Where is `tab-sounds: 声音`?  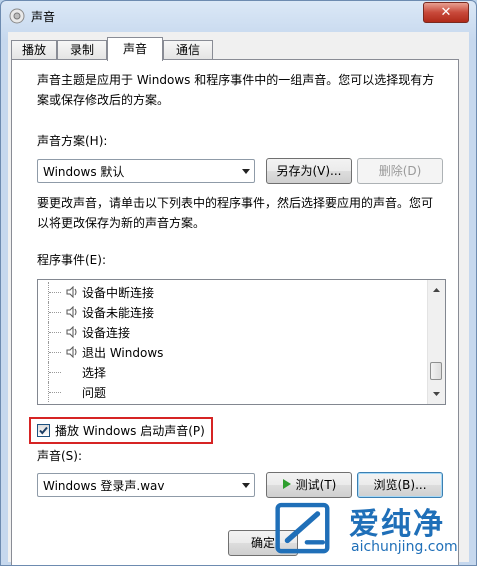
tab-sounds: 声音 is located at coordinates (135, 49).